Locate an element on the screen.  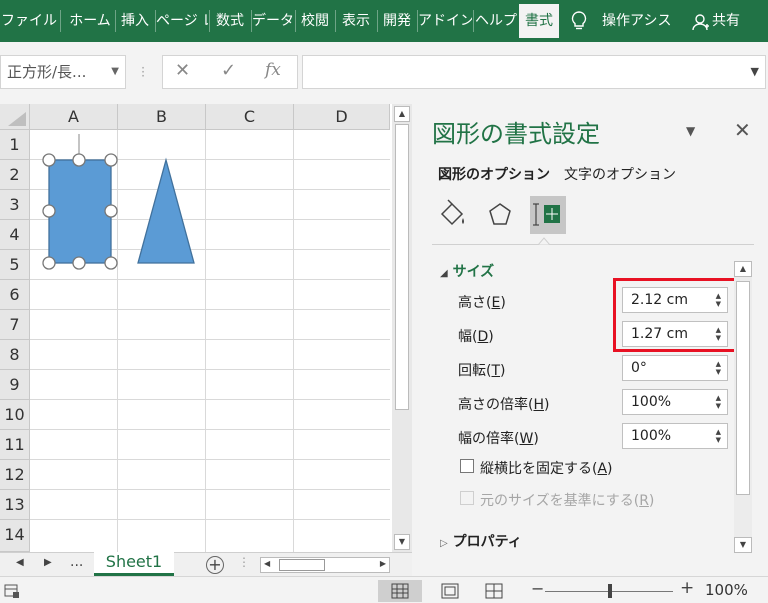
formula-input: ▼ is located at coordinates (534, 72).